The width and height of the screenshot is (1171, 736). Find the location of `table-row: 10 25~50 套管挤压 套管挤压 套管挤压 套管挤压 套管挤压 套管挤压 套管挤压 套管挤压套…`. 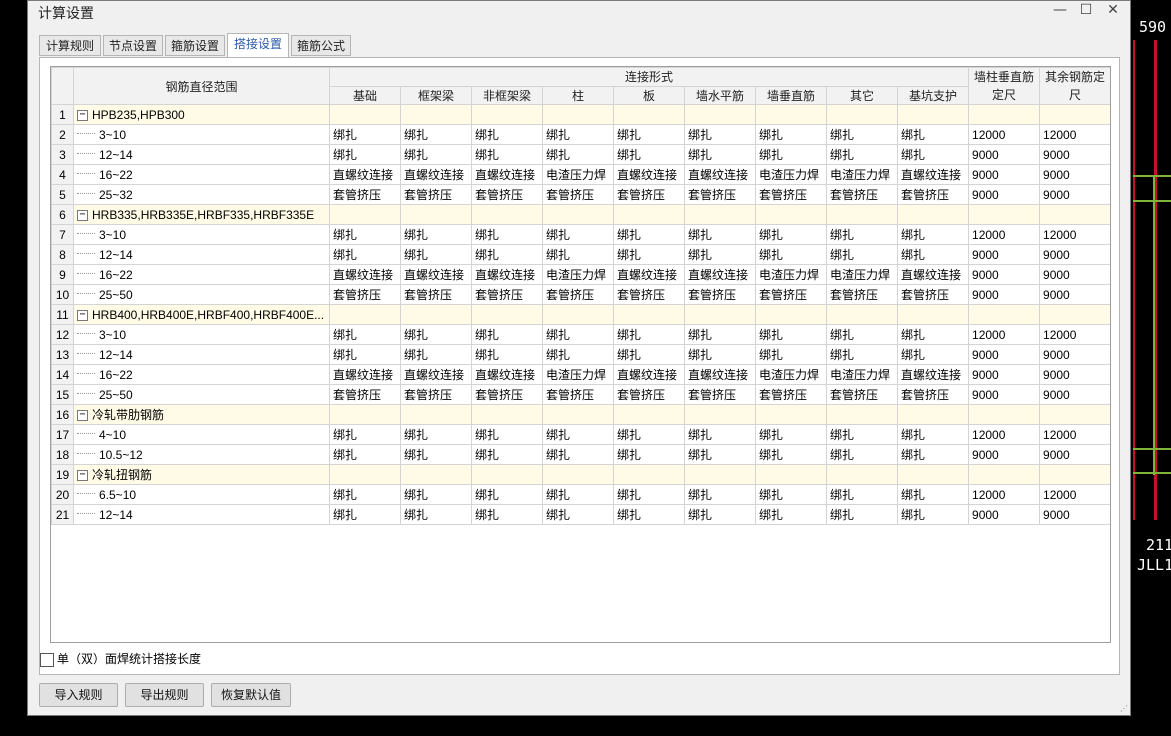

table-row: 10 25~50 套管挤压 套管挤压 套管挤压 套管挤压 套管挤压 套管挤压 套管挤压 套管挤压套… is located at coordinates (580, 294).